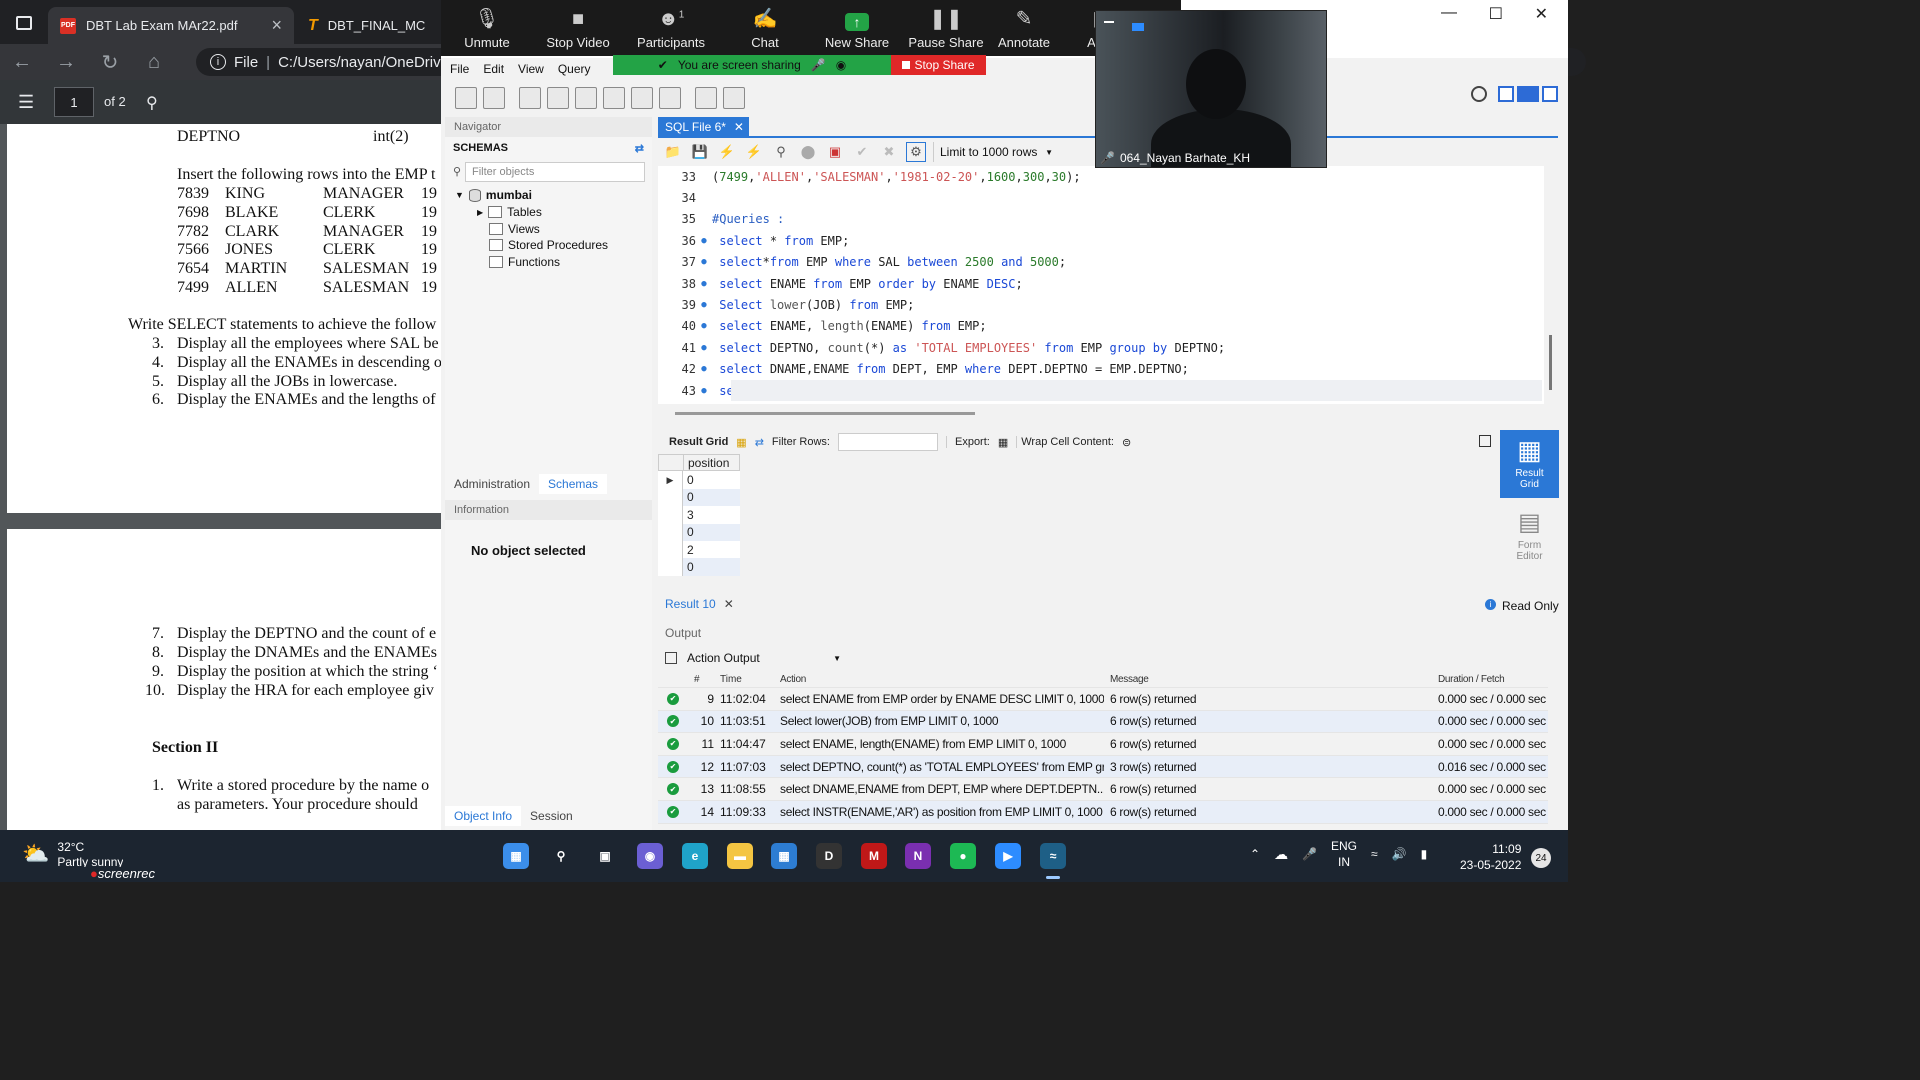 Image resolution: width=1920 pixels, height=1080 pixels. What do you see at coordinates (487, 28) in the screenshot?
I see `zoom-unmute-button: 🎙 Unmute` at bounding box center [487, 28].